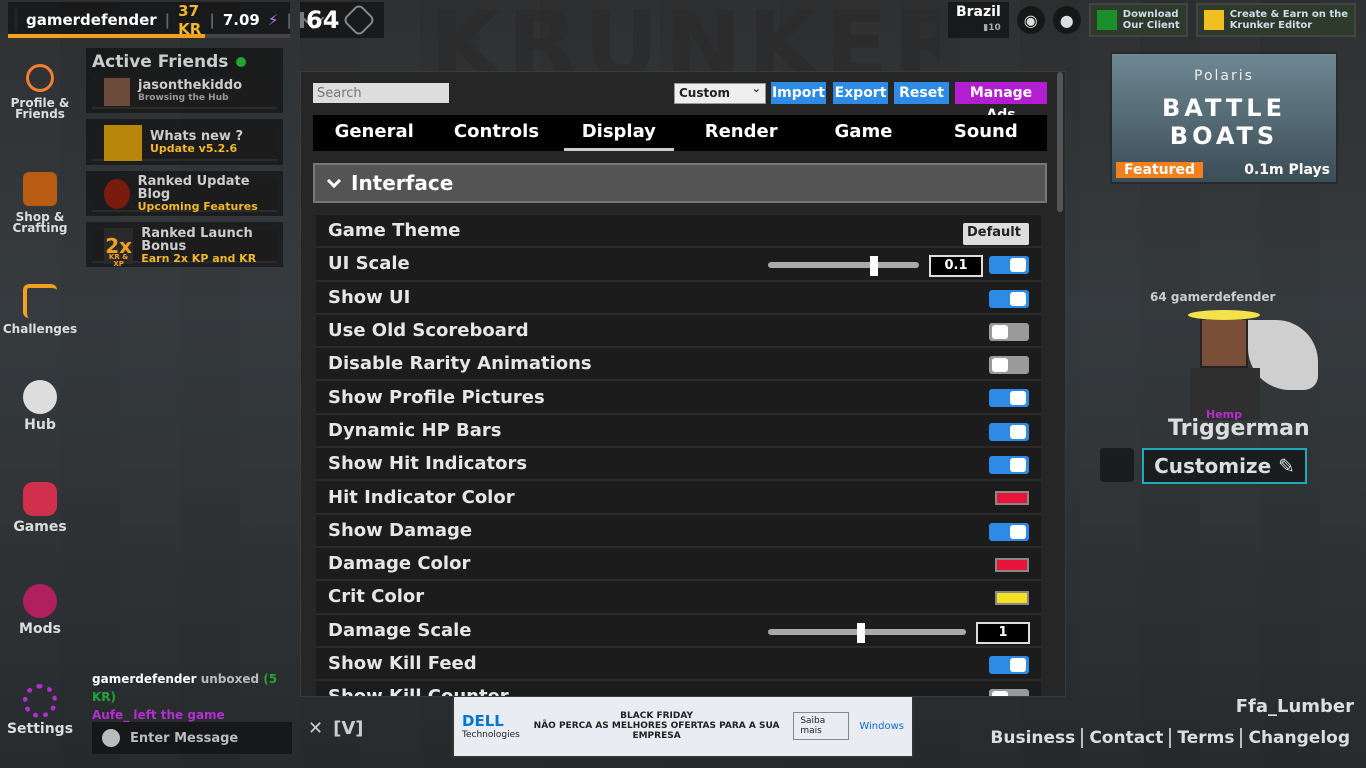  I want to click on friend-avatar, so click(117, 91).